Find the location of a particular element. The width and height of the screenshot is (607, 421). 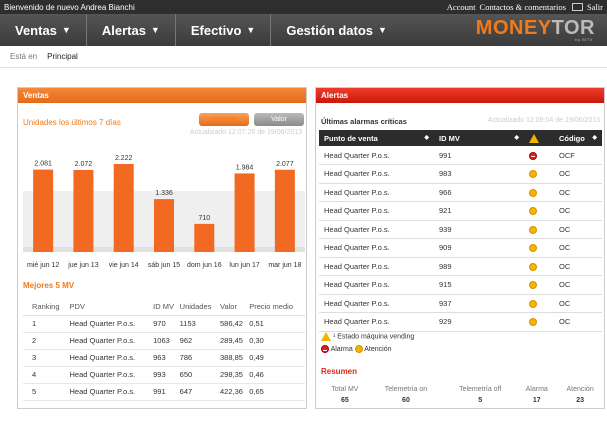

col-estado is located at coordinates (539, 138).